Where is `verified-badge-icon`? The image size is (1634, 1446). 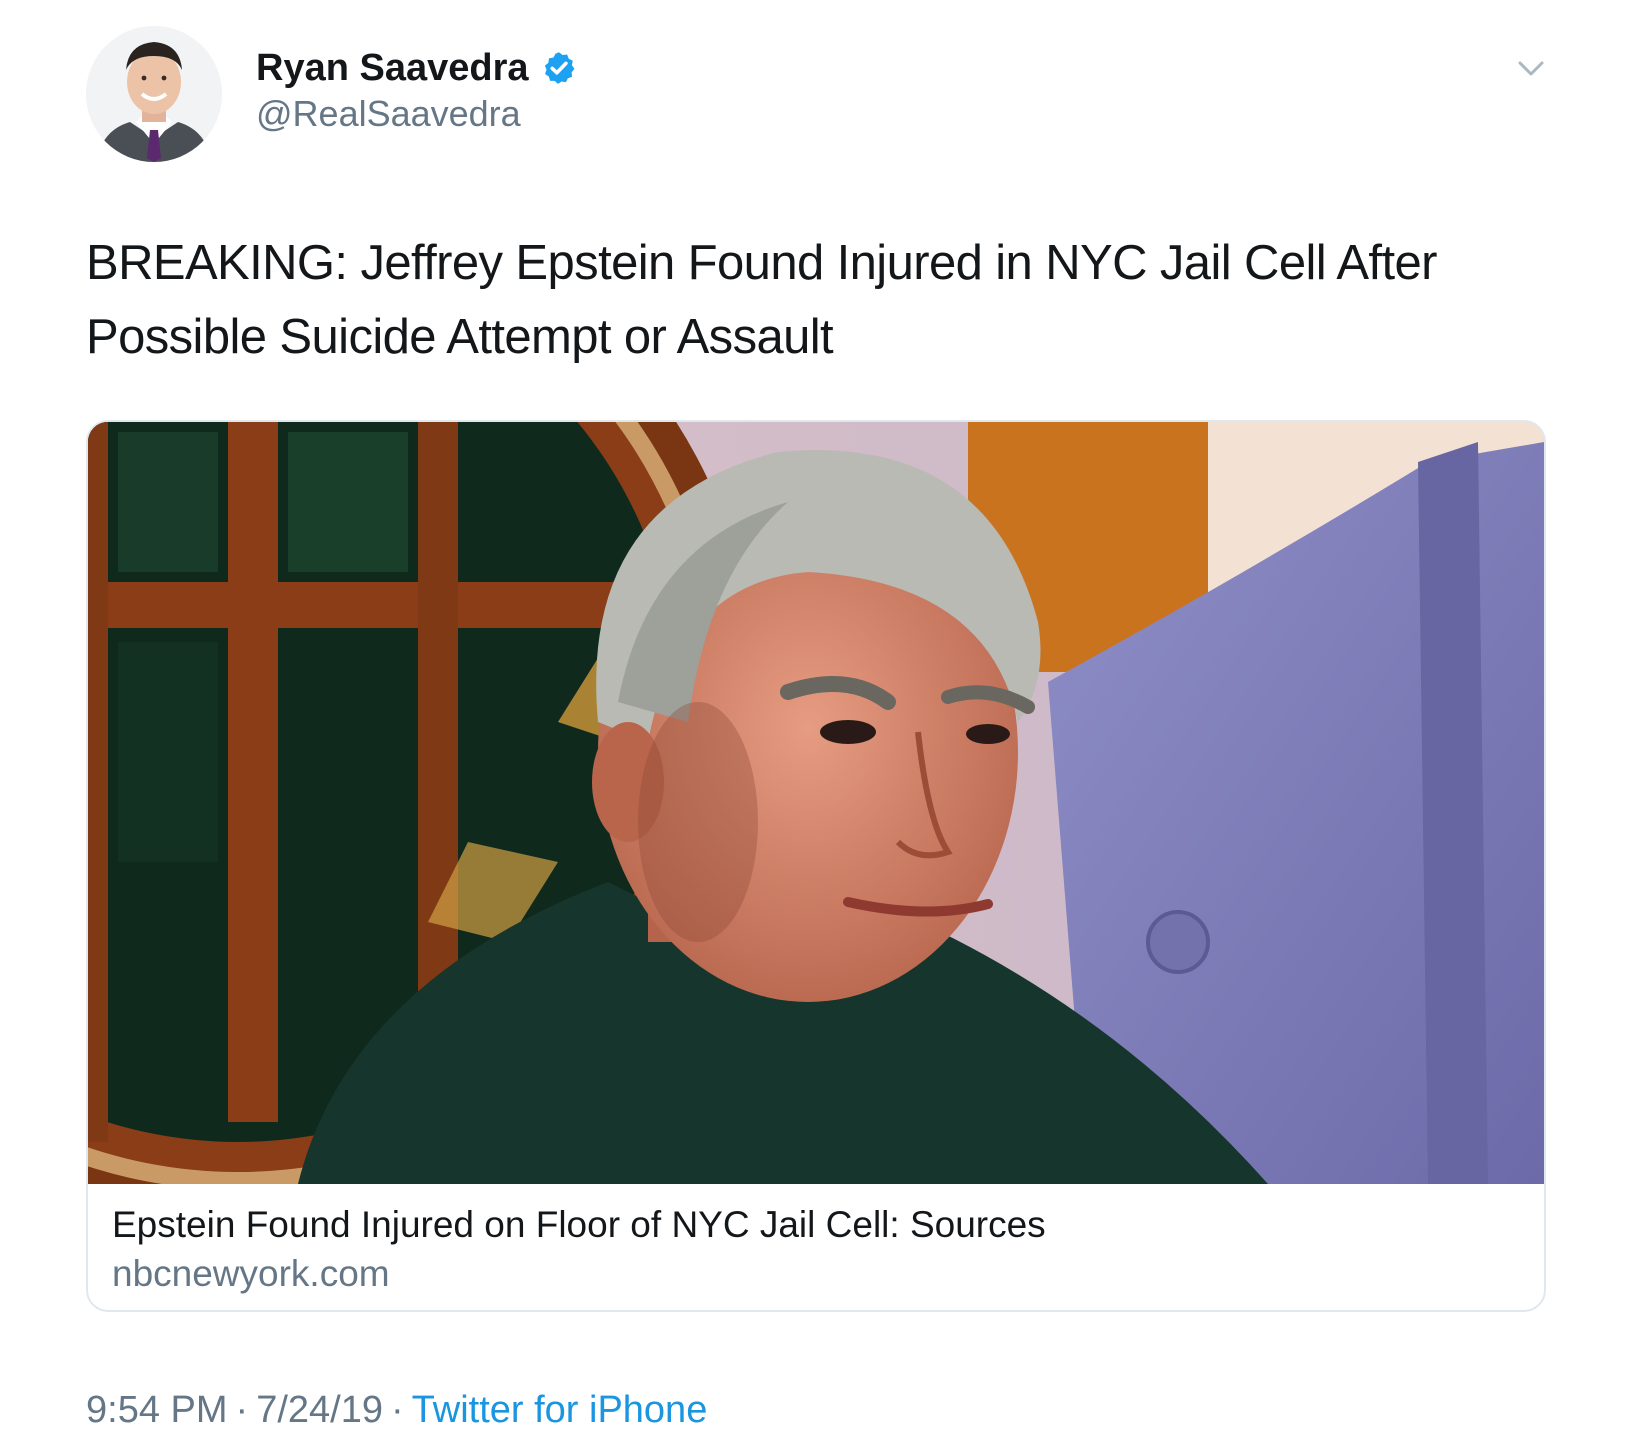
verified-badge-icon is located at coordinates (559, 68).